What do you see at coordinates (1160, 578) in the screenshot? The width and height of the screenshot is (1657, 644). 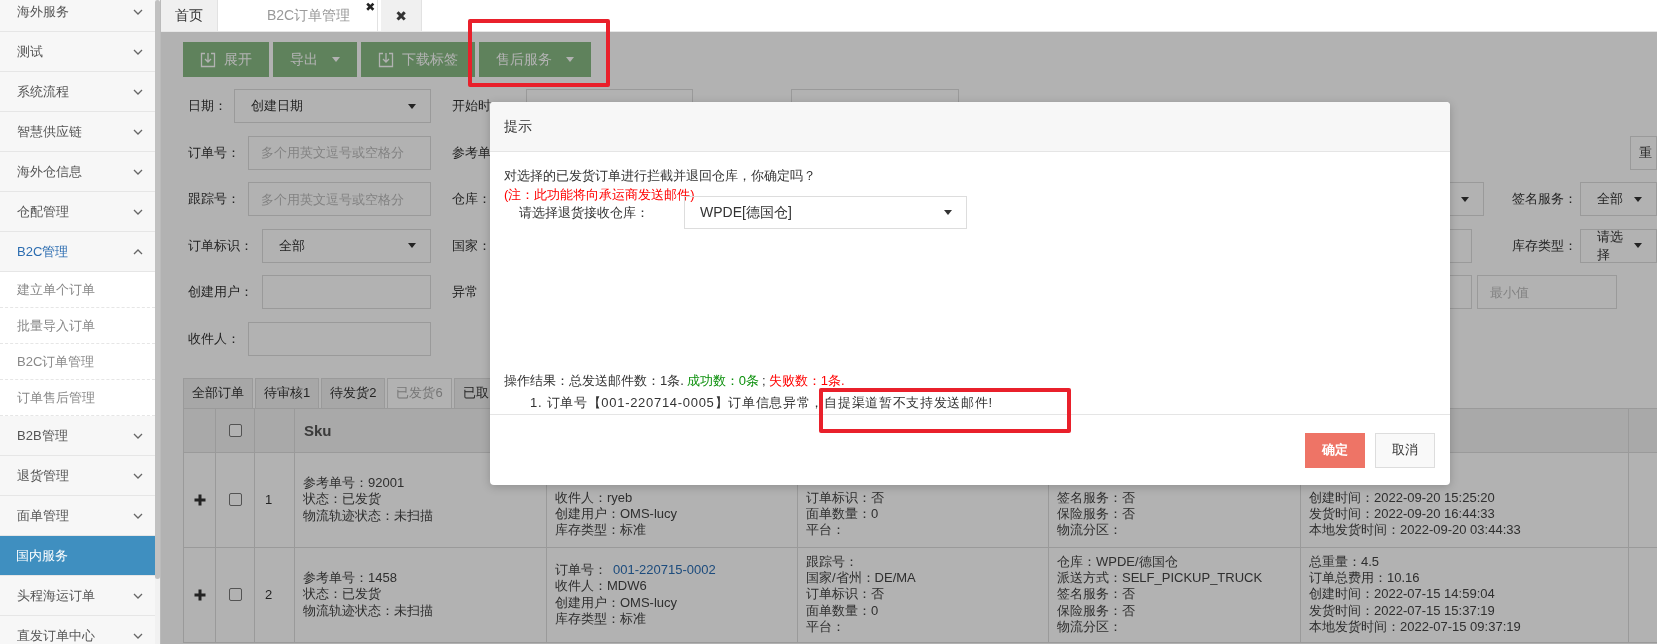 I see `cell-text: 派送方式：SELF_PICKUP_TRUCK` at bounding box center [1160, 578].